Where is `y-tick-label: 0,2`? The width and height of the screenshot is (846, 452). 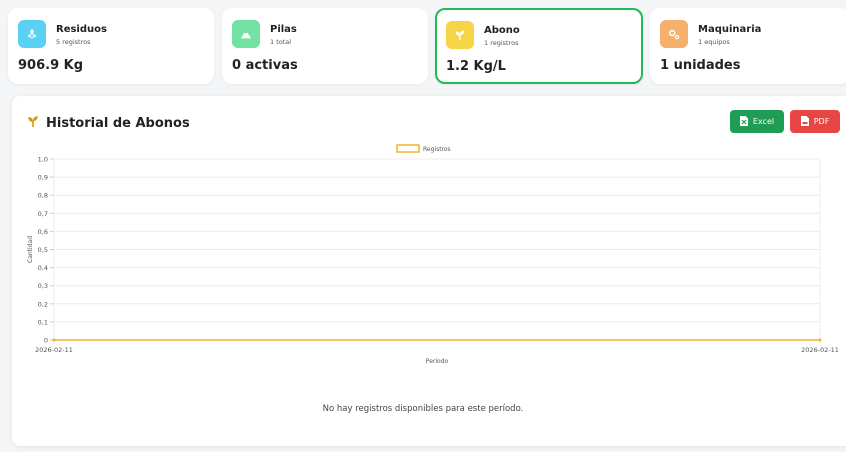
y-tick-label: 0,2 is located at coordinates (43, 304).